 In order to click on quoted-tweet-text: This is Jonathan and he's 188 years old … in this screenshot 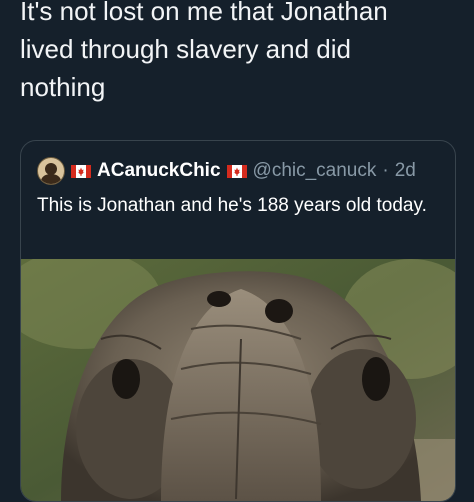, I will do `click(232, 205)`.